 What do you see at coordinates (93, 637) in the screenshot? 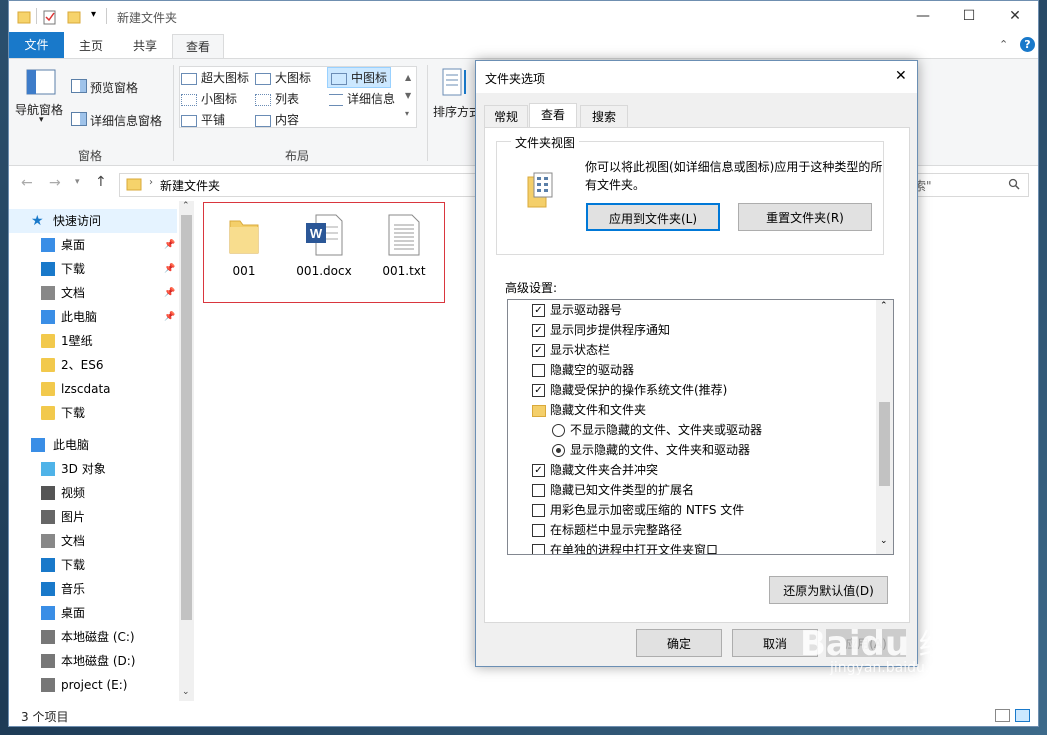
I see `nav-item: 本地磁盘 (C:)` at bounding box center [93, 637].